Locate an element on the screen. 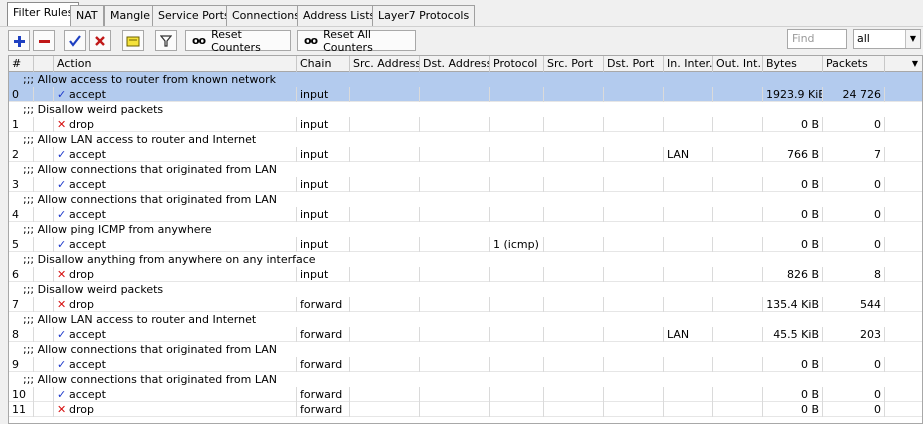 The image size is (923, 424). table-row: 1 ✕ drop input 0 B0 is located at coordinates (465, 124).